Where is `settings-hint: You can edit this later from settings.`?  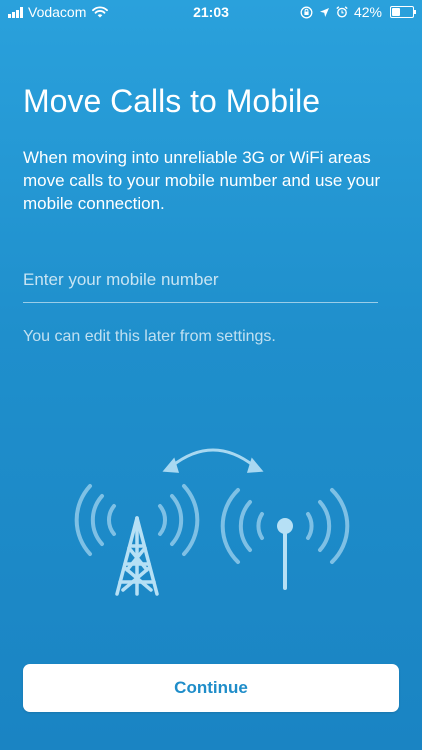
settings-hint: You can edit this later from settings. is located at coordinates (149, 336).